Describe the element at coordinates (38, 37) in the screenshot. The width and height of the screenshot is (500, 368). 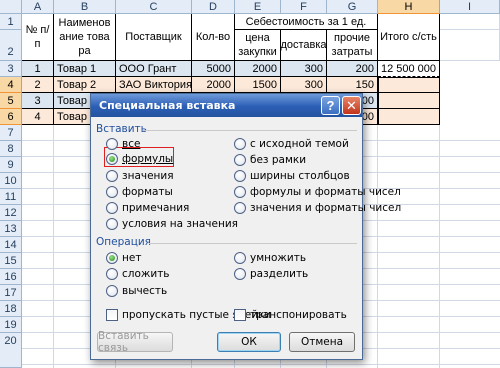
I see `header-num: № п/п` at that location.